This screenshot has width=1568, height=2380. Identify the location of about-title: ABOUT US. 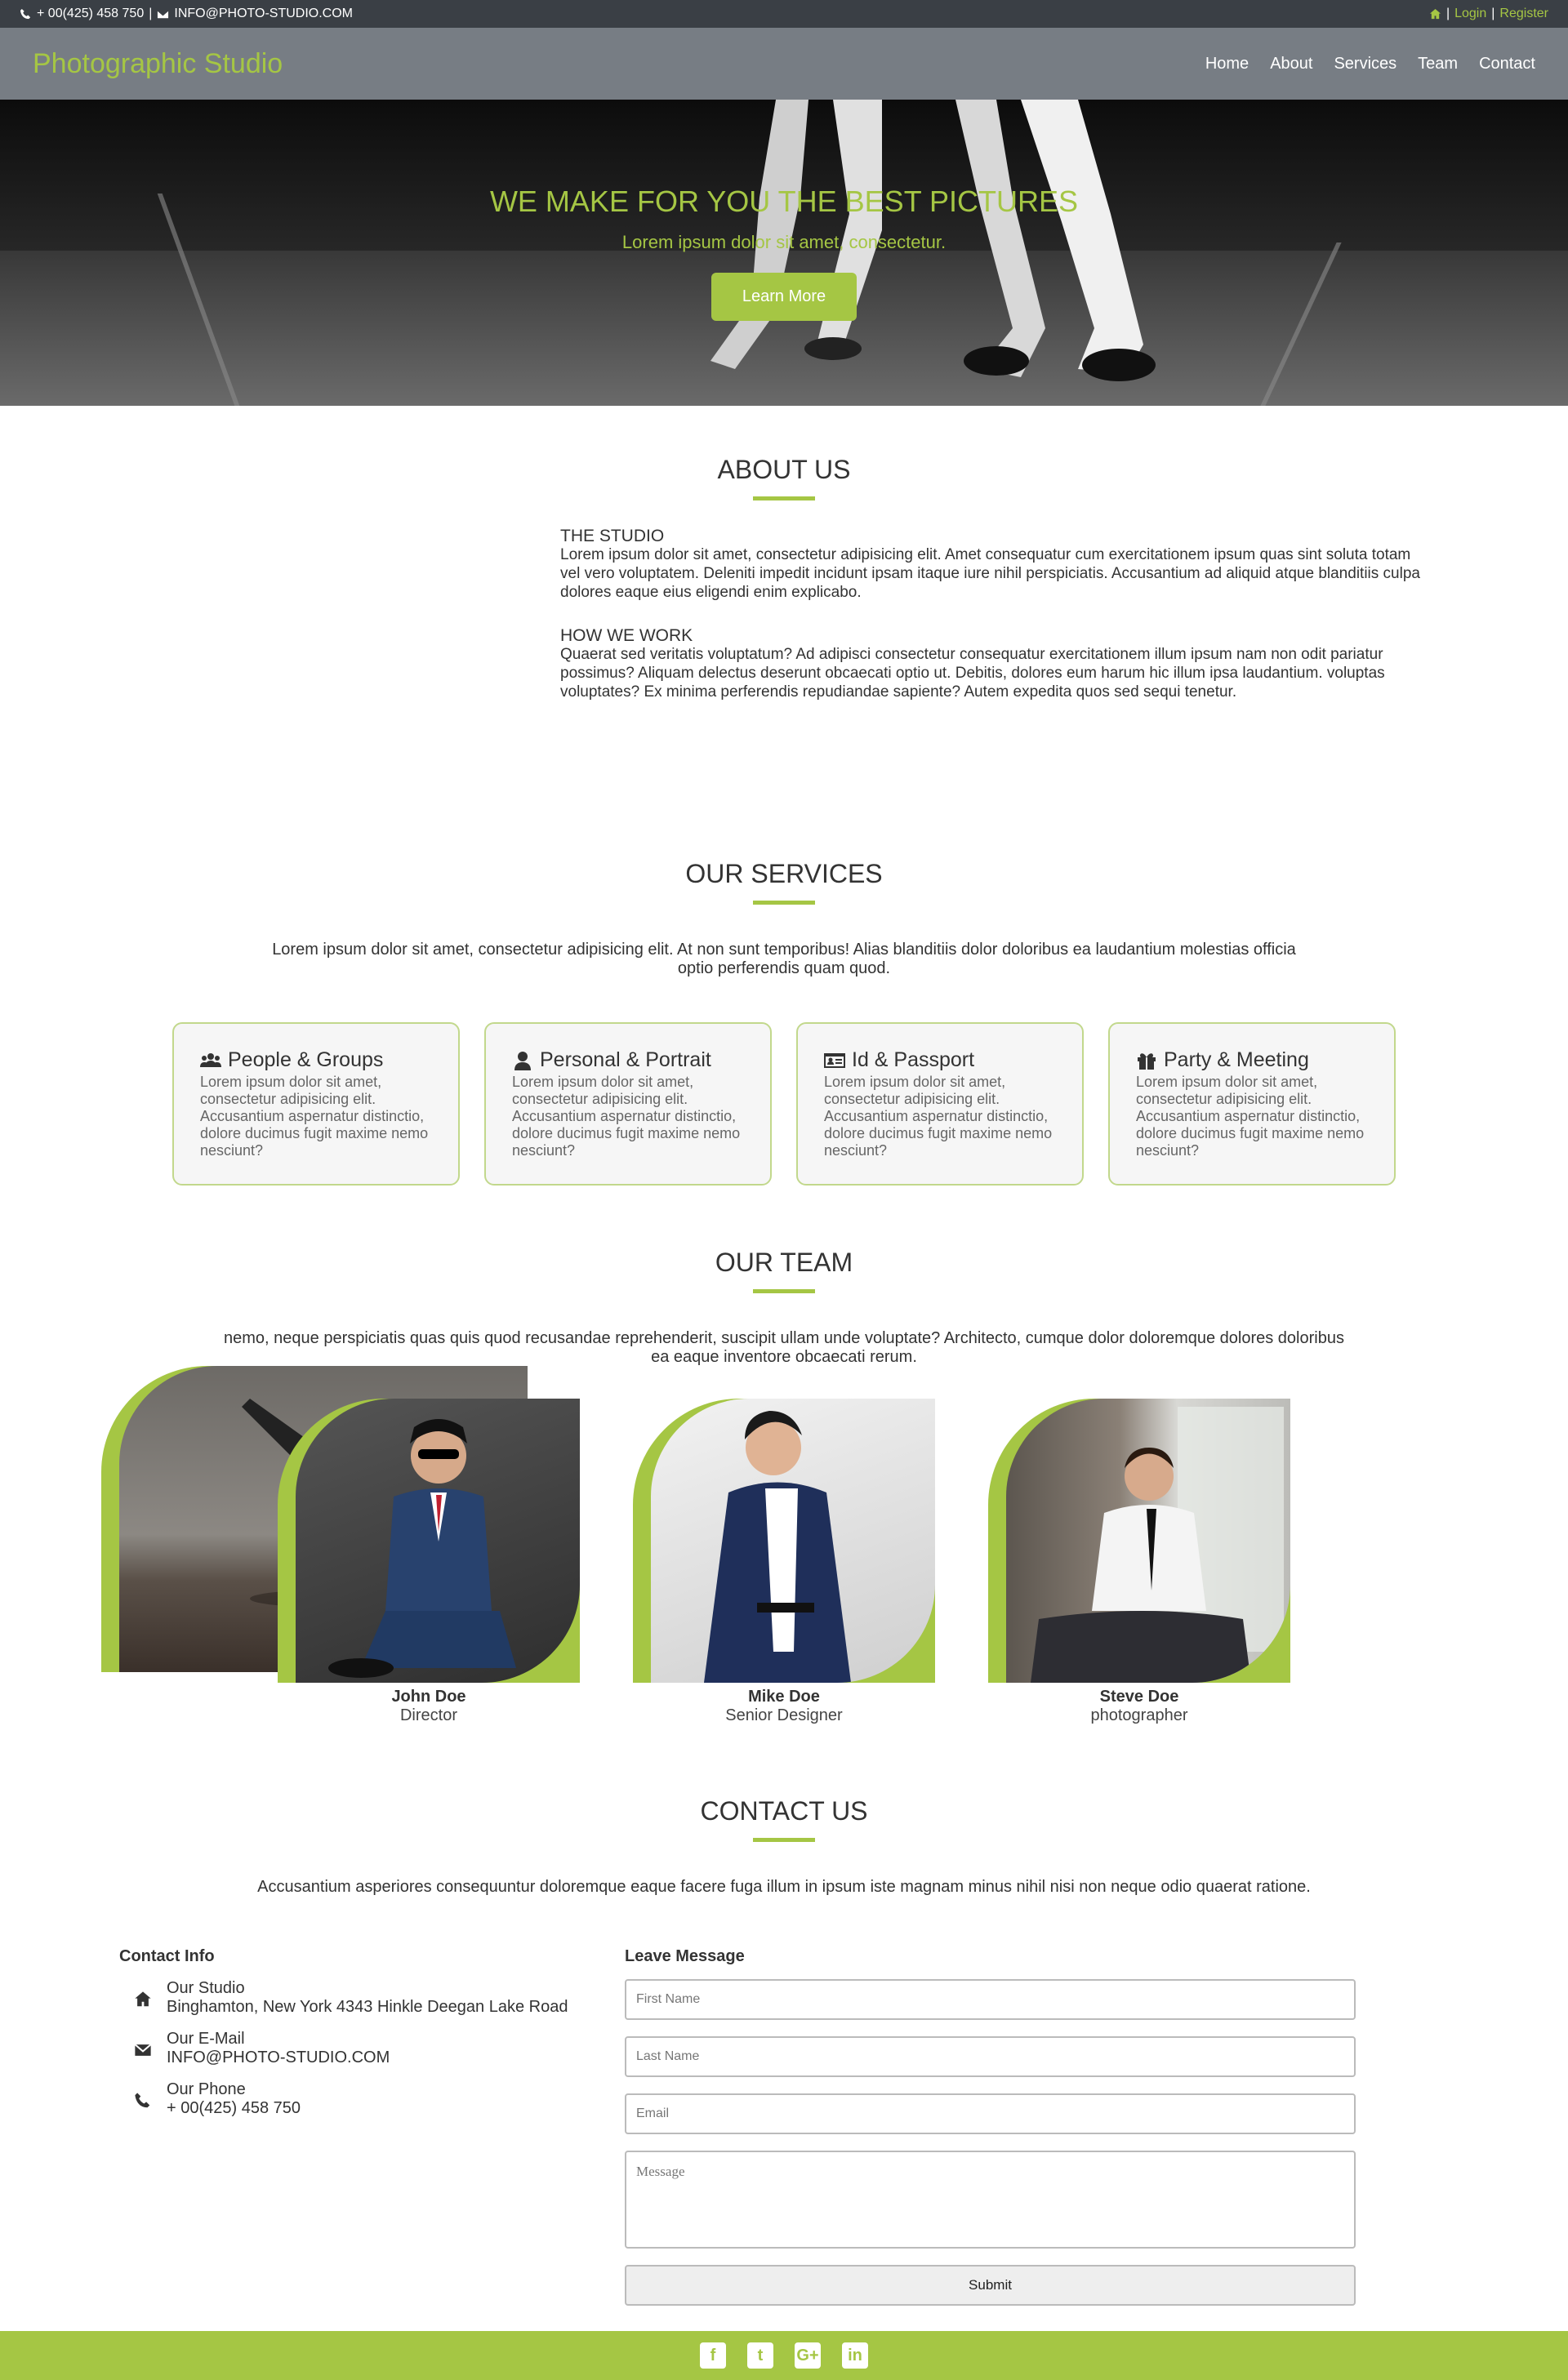
(784, 470).